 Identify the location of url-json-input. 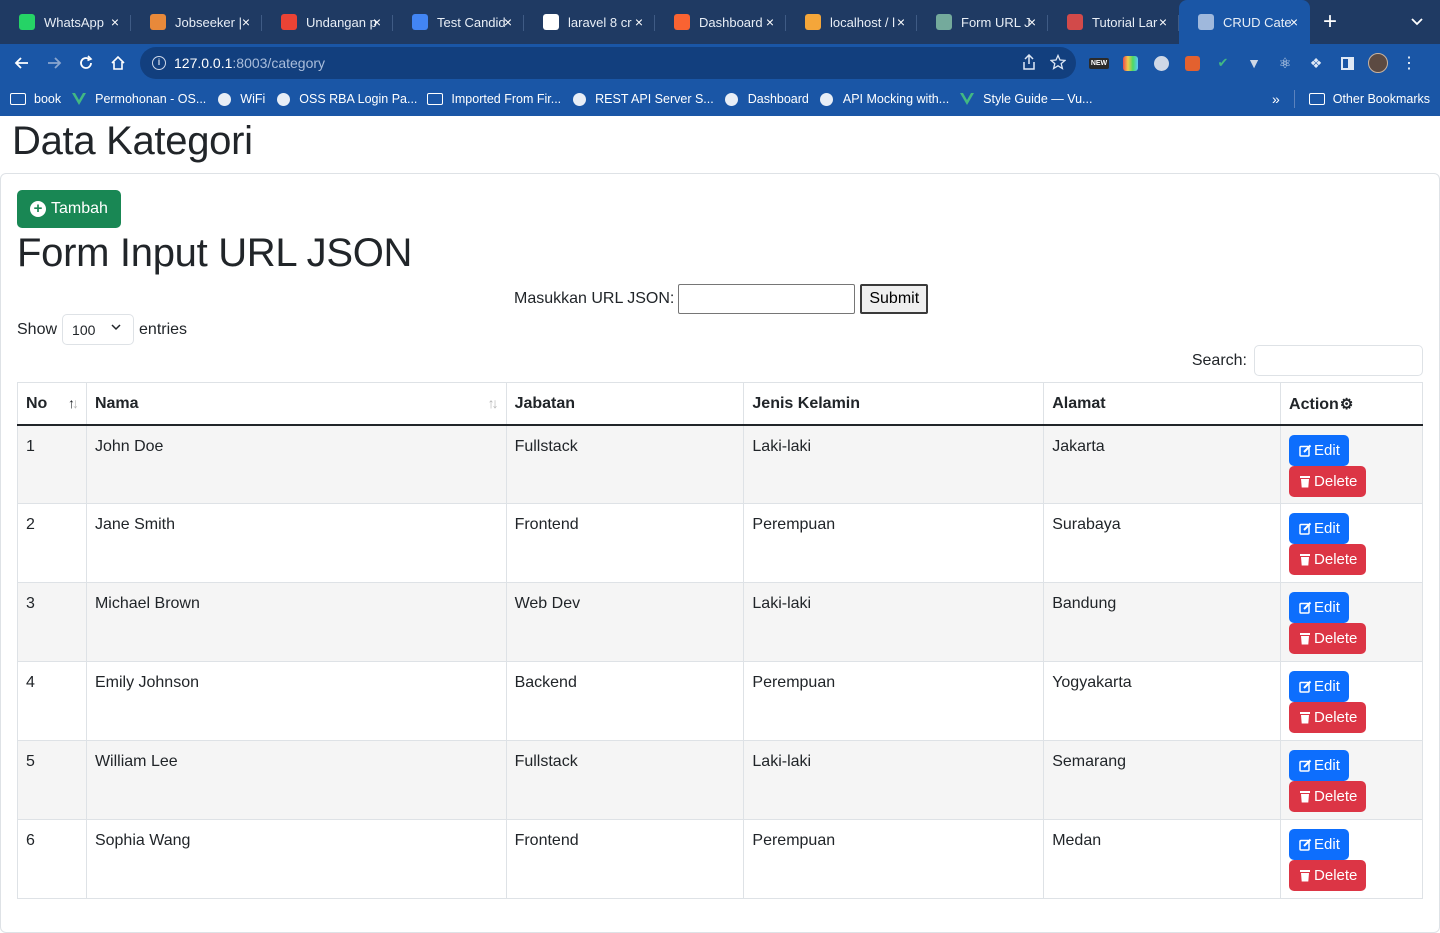
(767, 299).